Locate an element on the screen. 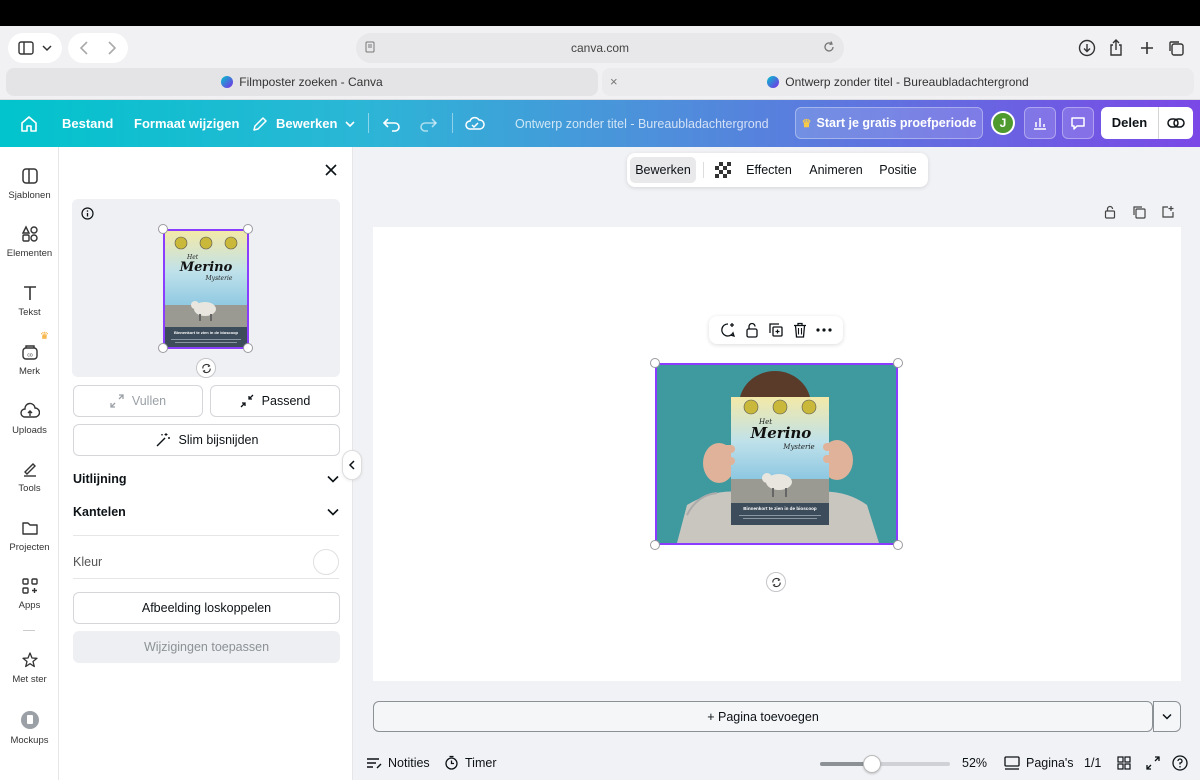 This screenshot has width=1200, height=780. undo-button is located at coordinates (392, 123).